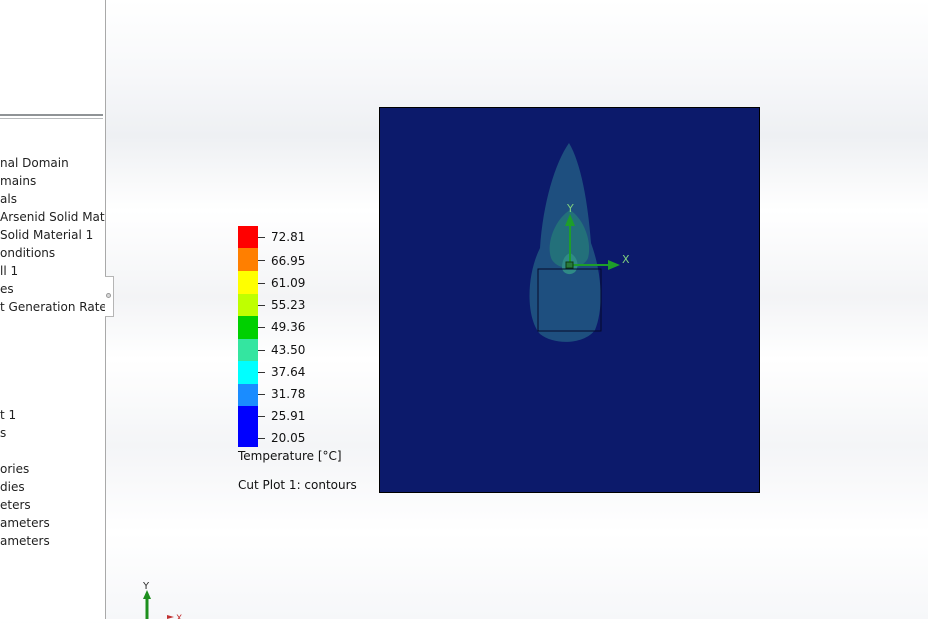 The width and height of the screenshot is (928, 623). I want to click on tree-item-sources: es, so click(52, 289).